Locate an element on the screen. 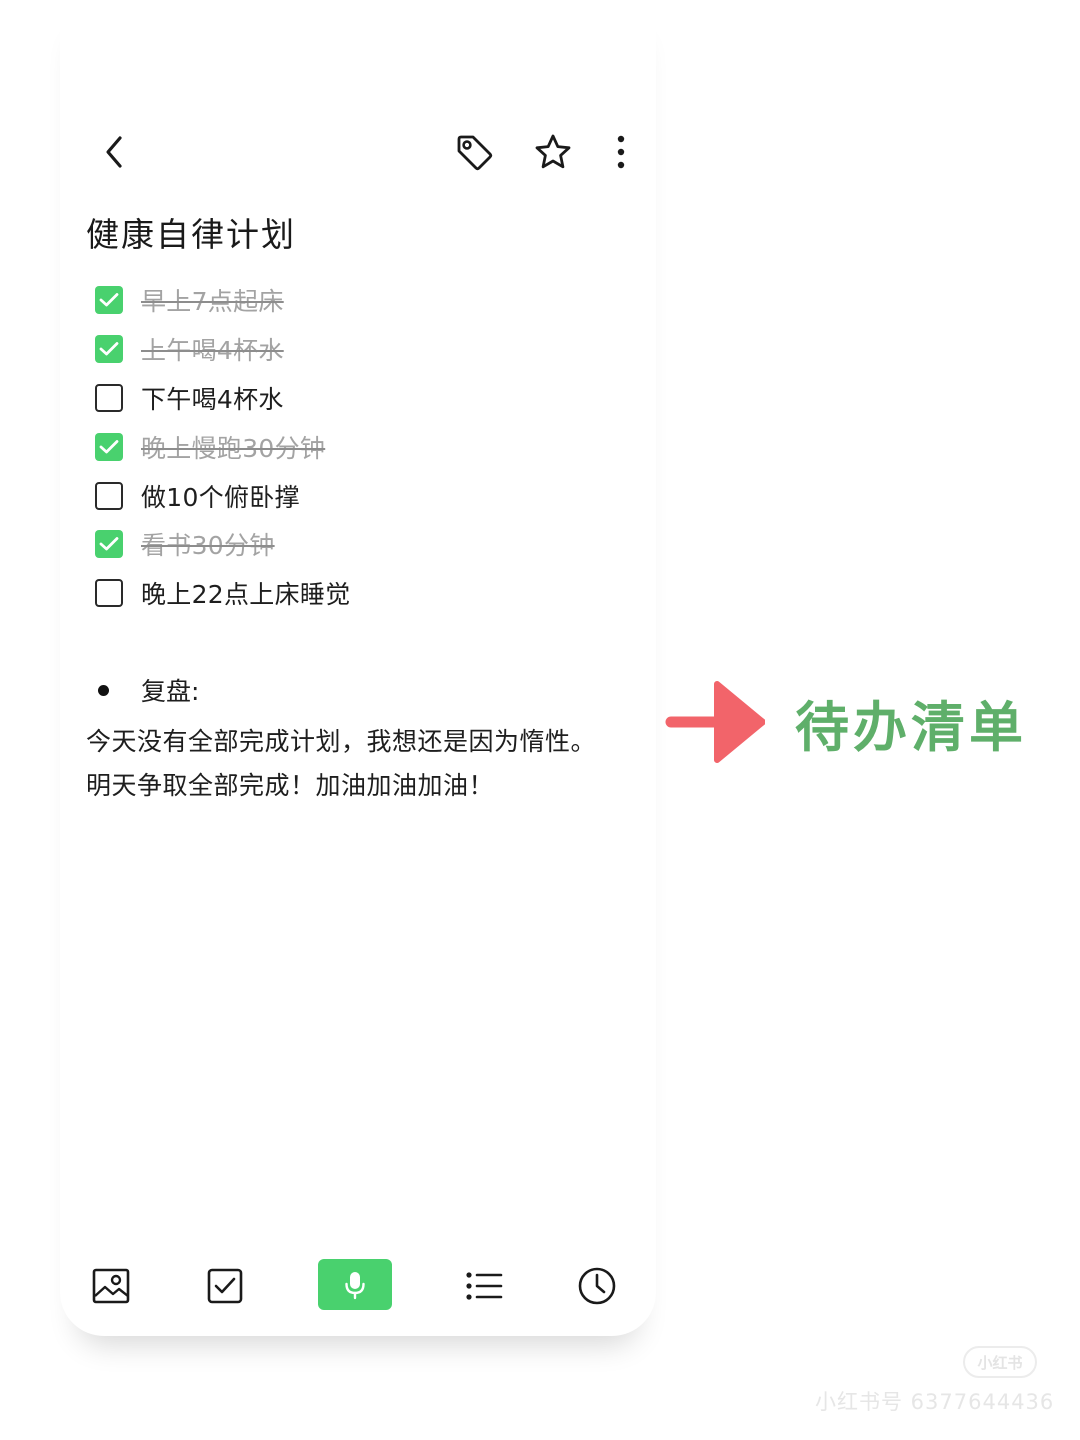 Image resolution: width=1080 pixels, height=1440 pixels. checklist-item-label: 上午喝4杯水 is located at coordinates (212, 349).